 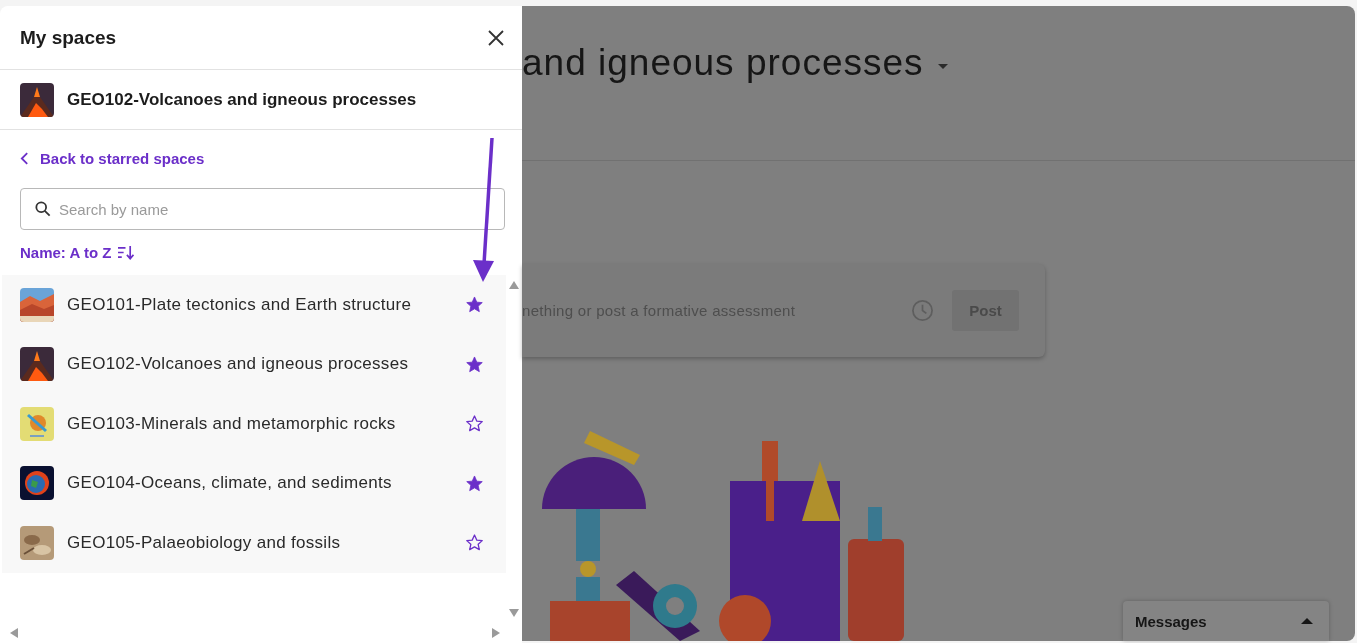 What do you see at coordinates (262, 209) in the screenshot?
I see `search-field: Search by name` at bounding box center [262, 209].